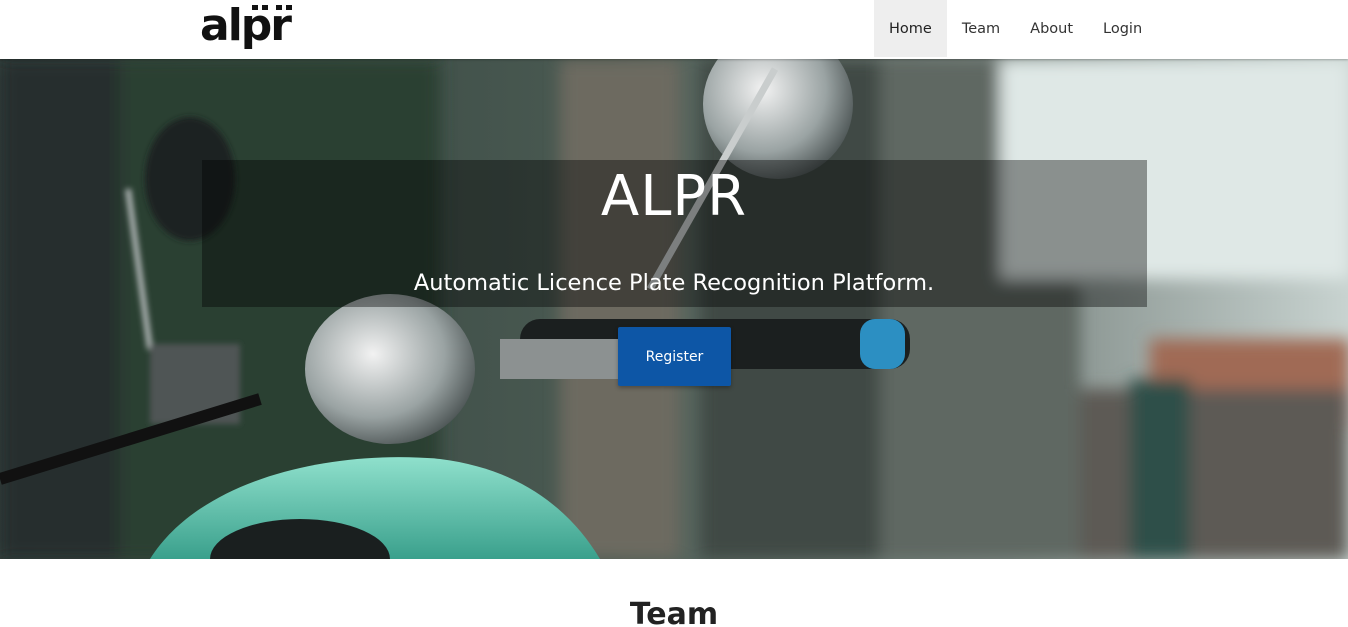 The image size is (1348, 627). What do you see at coordinates (247, 25) in the screenshot?
I see `alpr-logo-mark: alpr` at bounding box center [247, 25].